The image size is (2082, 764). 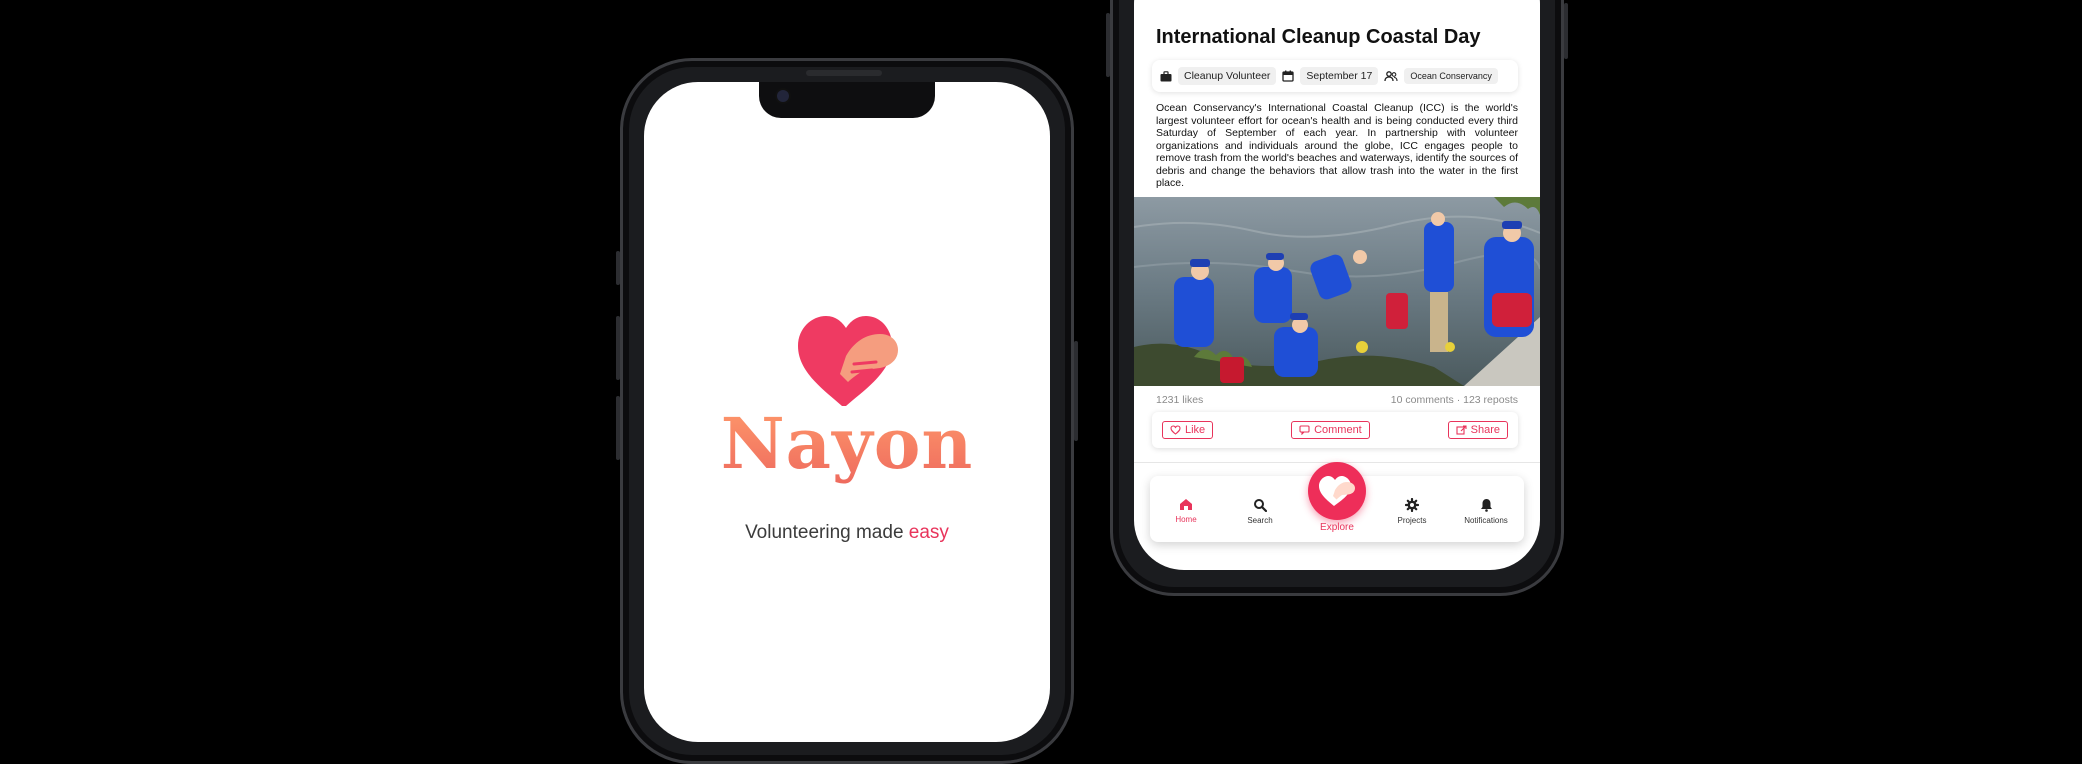 What do you see at coordinates (1337, 291) in the screenshot?
I see `cleanup-photo` at bounding box center [1337, 291].